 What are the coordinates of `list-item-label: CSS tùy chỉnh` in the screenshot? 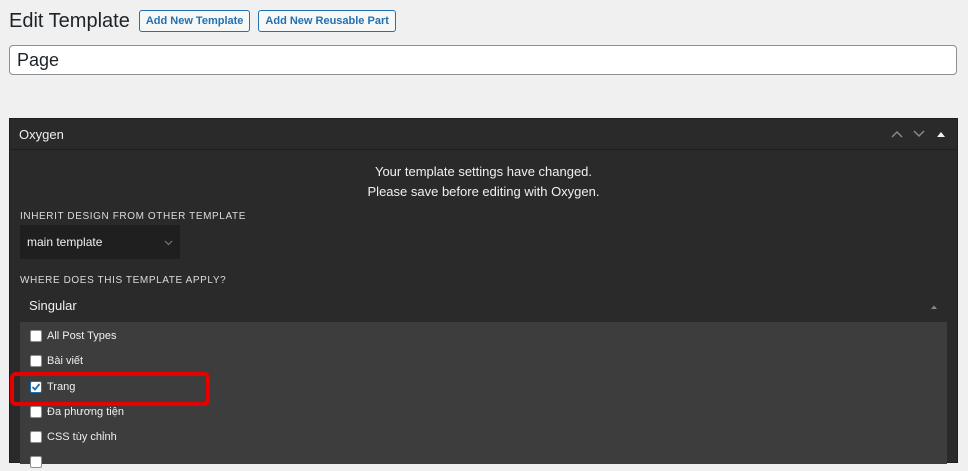 It's located at (82, 437).